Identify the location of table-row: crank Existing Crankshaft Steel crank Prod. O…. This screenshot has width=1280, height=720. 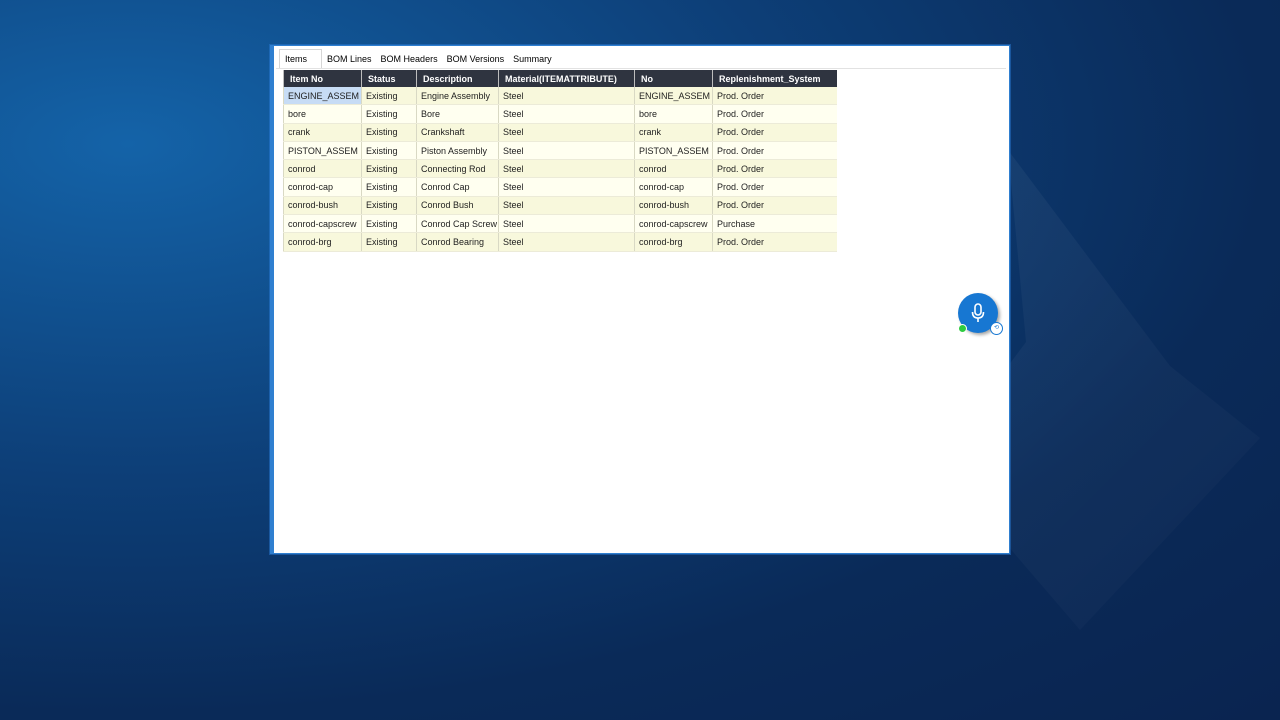
(560, 132).